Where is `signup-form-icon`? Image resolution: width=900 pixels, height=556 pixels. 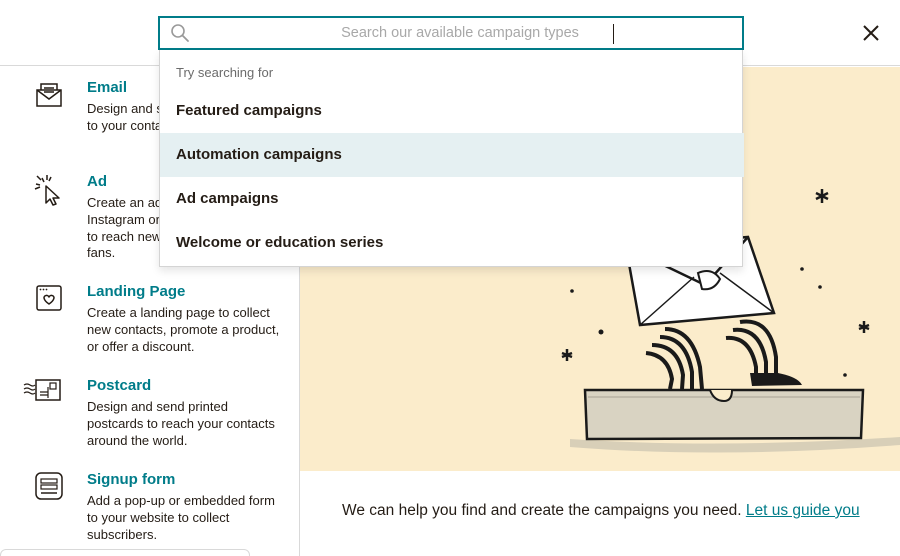 signup-form-icon is located at coordinates (49, 488).